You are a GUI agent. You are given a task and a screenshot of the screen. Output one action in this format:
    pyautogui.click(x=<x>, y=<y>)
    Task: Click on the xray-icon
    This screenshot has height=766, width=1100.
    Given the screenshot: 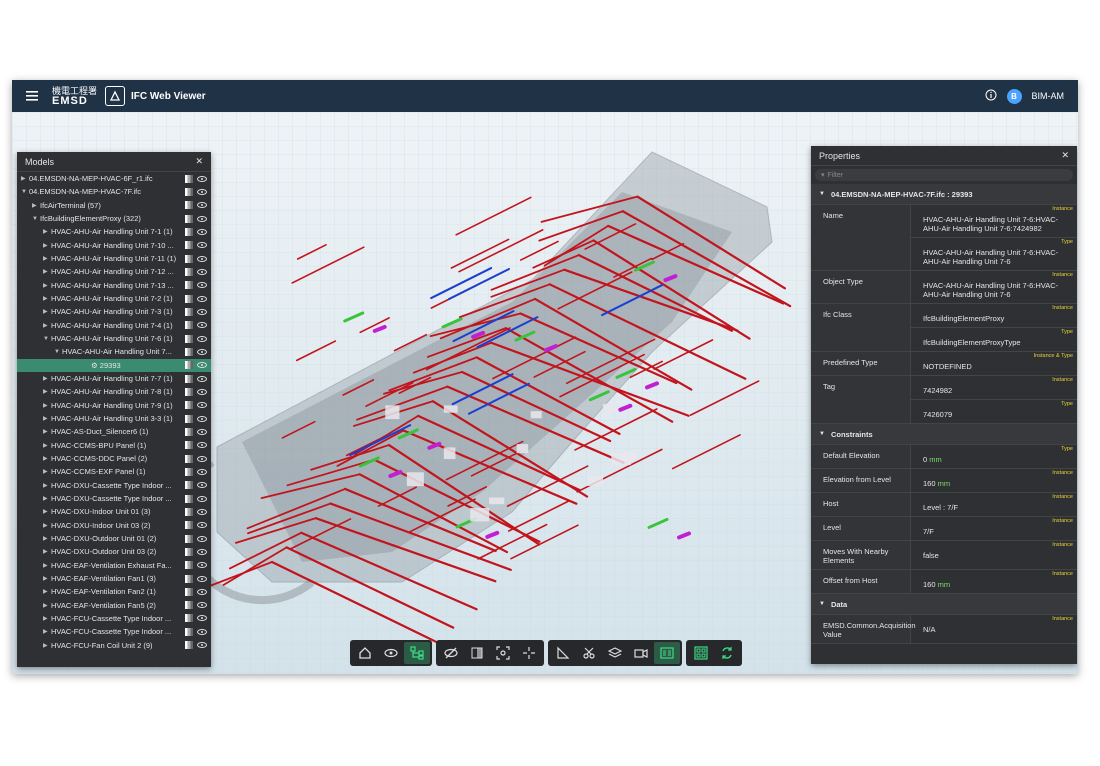 What is the action you would take?
    pyautogui.click(x=477, y=653)
    